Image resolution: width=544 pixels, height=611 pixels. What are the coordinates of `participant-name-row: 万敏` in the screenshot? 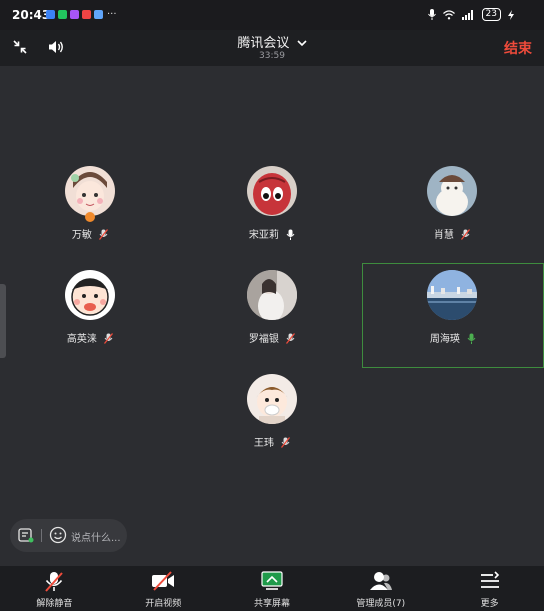 It's located at (90, 233).